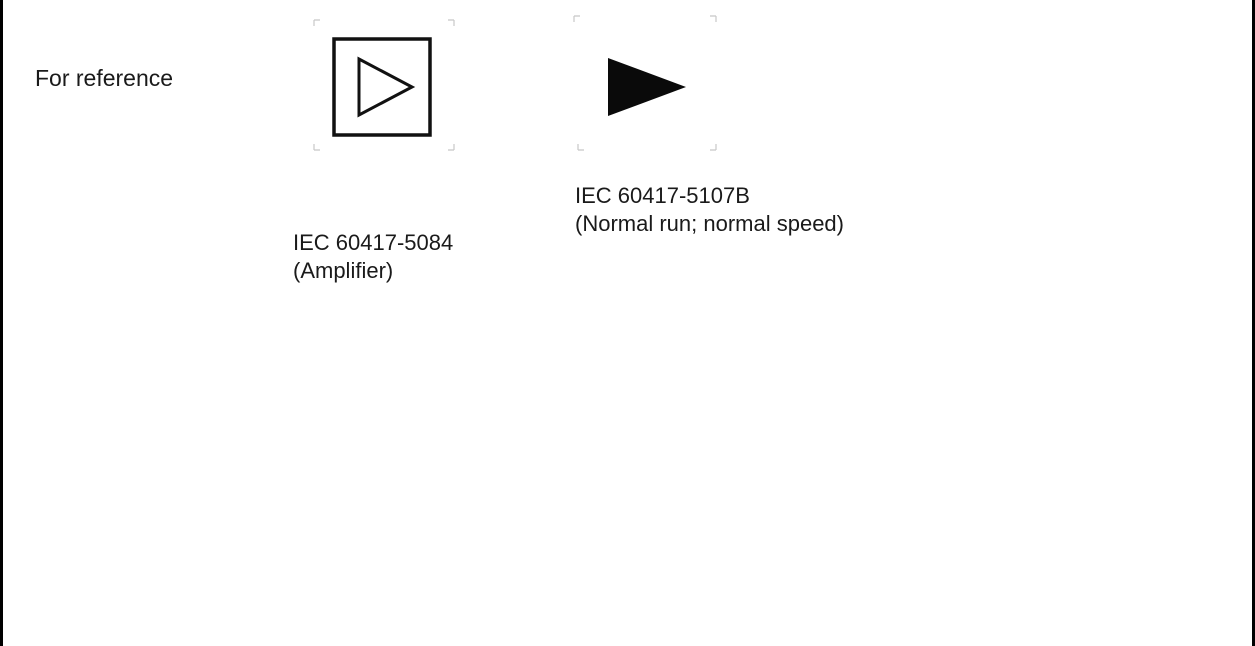  I want to click on amplifier-caption: IEC 60417-5084 (Amplifier), so click(373, 257).